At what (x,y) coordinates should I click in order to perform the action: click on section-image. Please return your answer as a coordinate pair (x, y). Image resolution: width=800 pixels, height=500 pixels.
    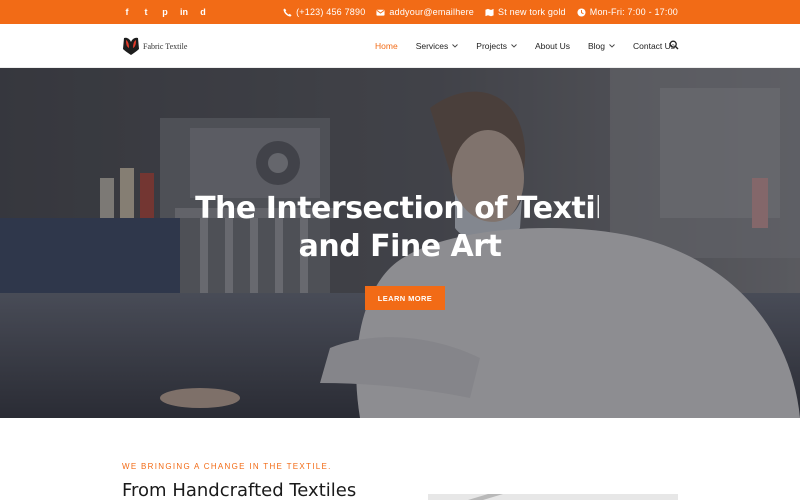
    Looking at the image, I should click on (553, 497).